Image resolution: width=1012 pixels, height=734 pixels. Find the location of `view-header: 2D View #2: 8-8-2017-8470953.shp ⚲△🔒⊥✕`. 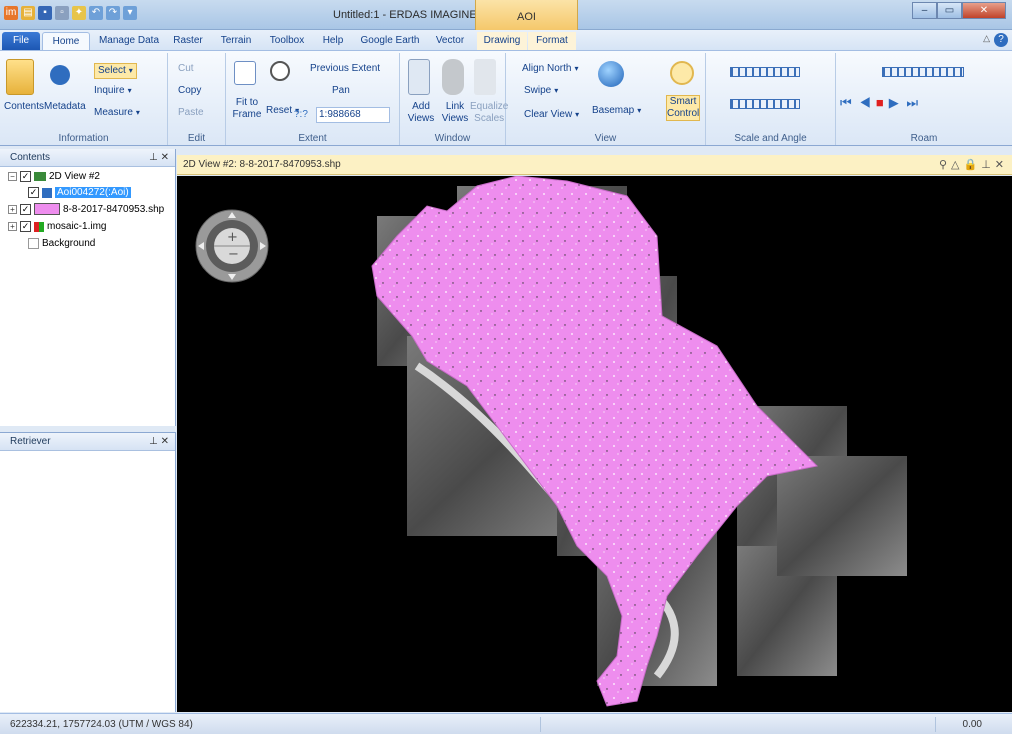

view-header: 2D View #2: 8-8-2017-8470953.shp ⚲△🔒⊥✕ is located at coordinates (594, 165).